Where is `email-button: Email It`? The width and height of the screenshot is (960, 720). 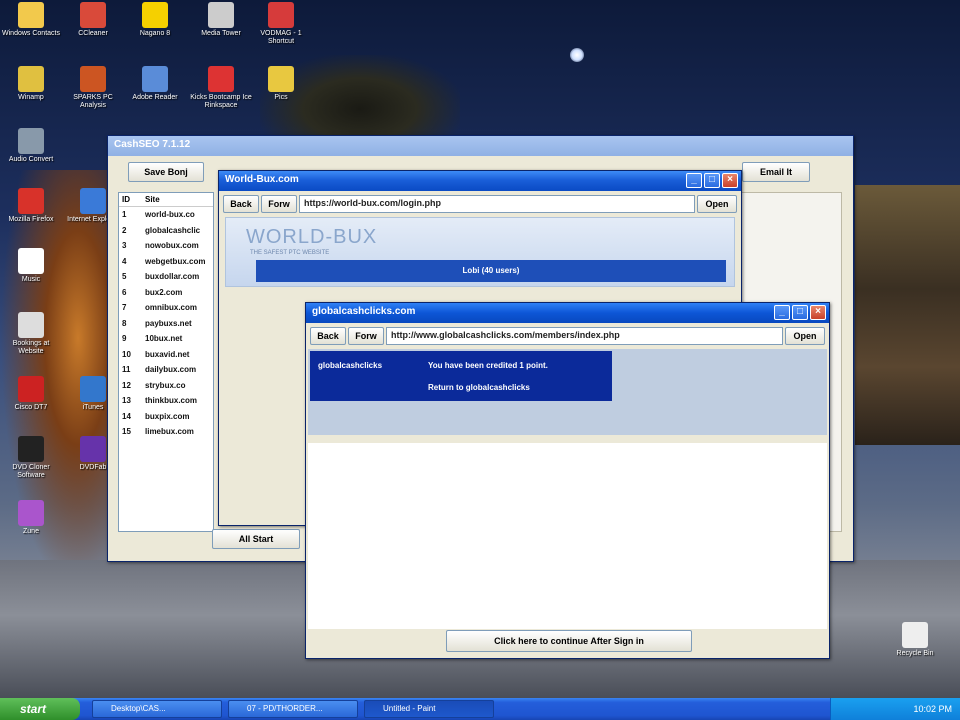 email-button: Email It is located at coordinates (776, 172).